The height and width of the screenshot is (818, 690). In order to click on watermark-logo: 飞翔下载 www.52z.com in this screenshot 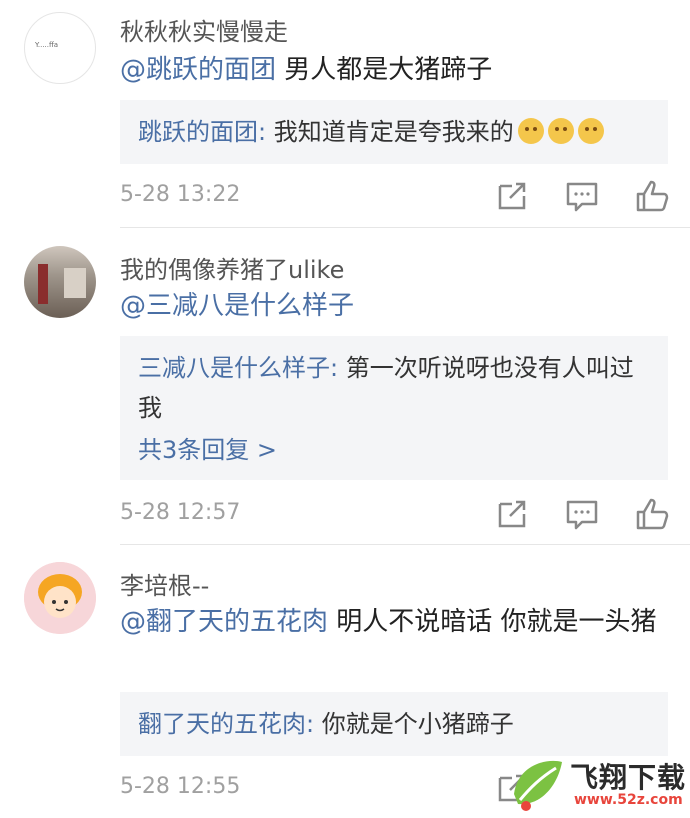, I will do `click(598, 784)`.